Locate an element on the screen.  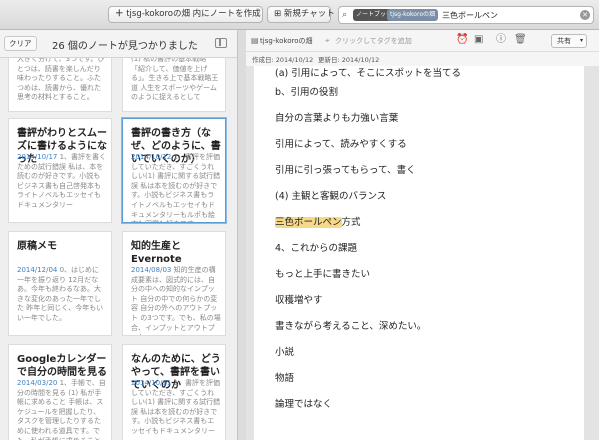
note-date: 2014/10/12 is located at coordinates (151, 157).